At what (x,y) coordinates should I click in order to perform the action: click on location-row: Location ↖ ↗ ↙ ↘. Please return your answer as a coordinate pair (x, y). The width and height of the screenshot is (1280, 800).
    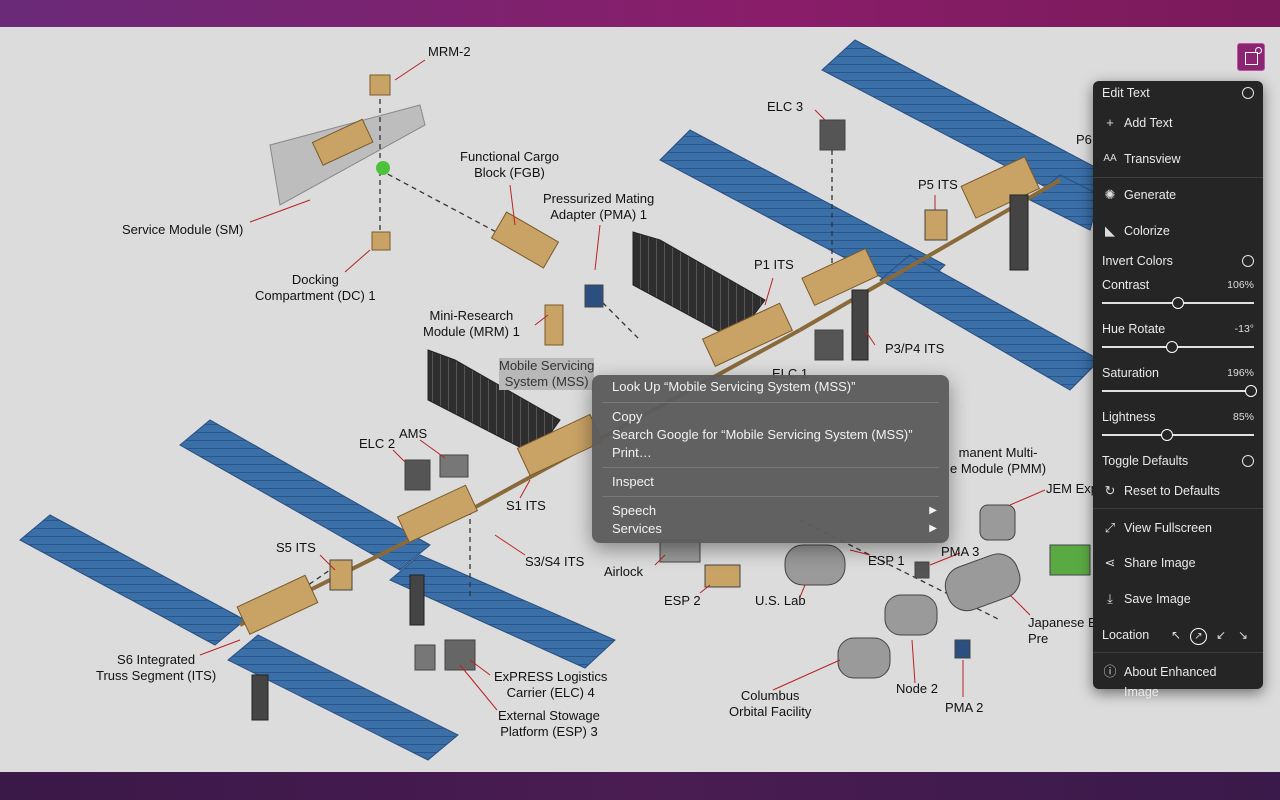
    Looking at the image, I should click on (1178, 635).